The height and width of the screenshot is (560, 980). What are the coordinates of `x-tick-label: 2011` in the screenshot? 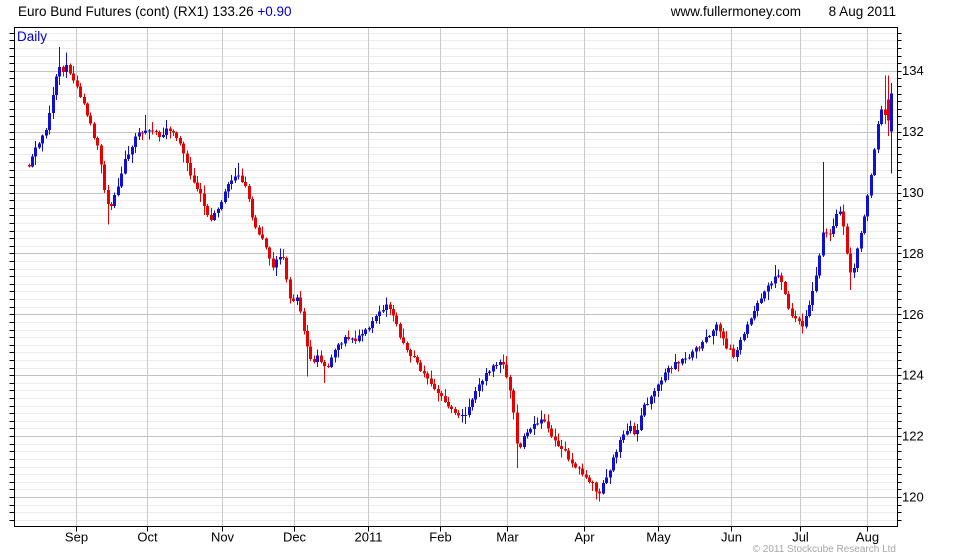 It's located at (369, 537).